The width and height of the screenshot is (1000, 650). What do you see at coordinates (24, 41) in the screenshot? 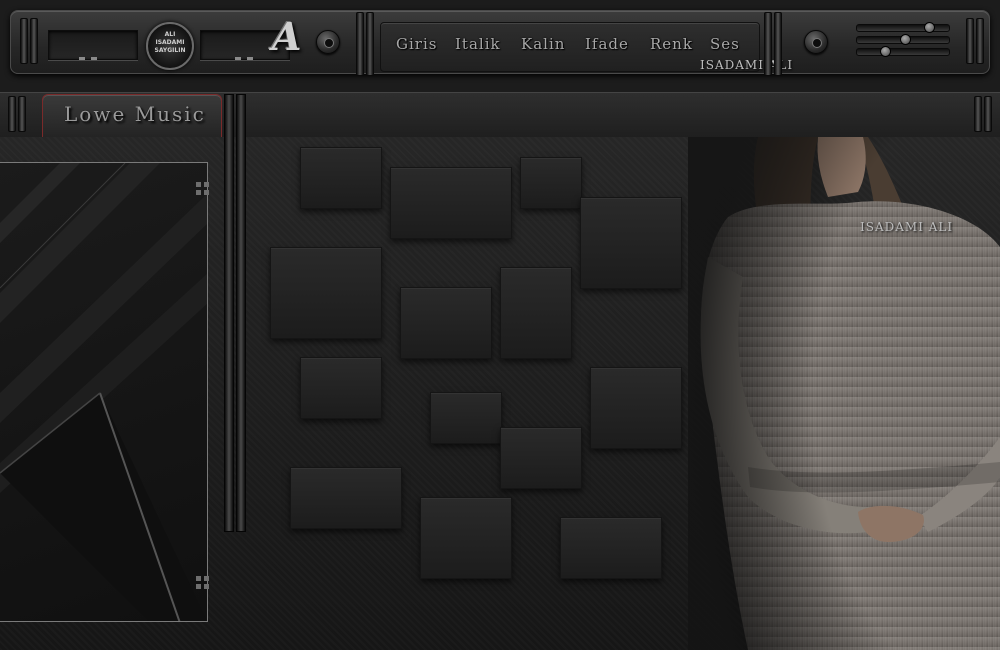
I see `left-grip-handle` at bounding box center [24, 41].